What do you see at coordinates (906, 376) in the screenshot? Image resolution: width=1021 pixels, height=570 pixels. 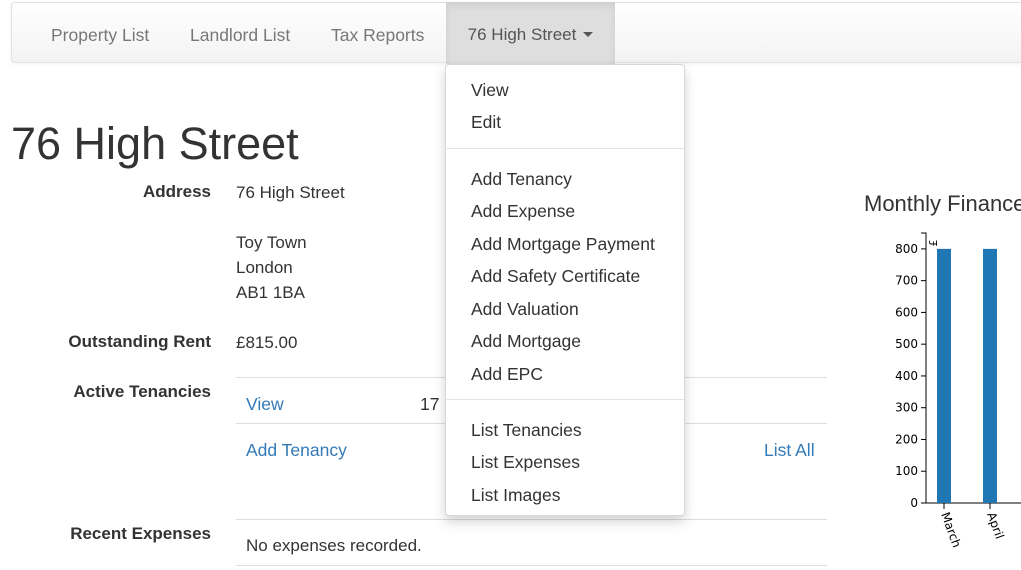 I see `y-tick-label: 400` at bounding box center [906, 376].